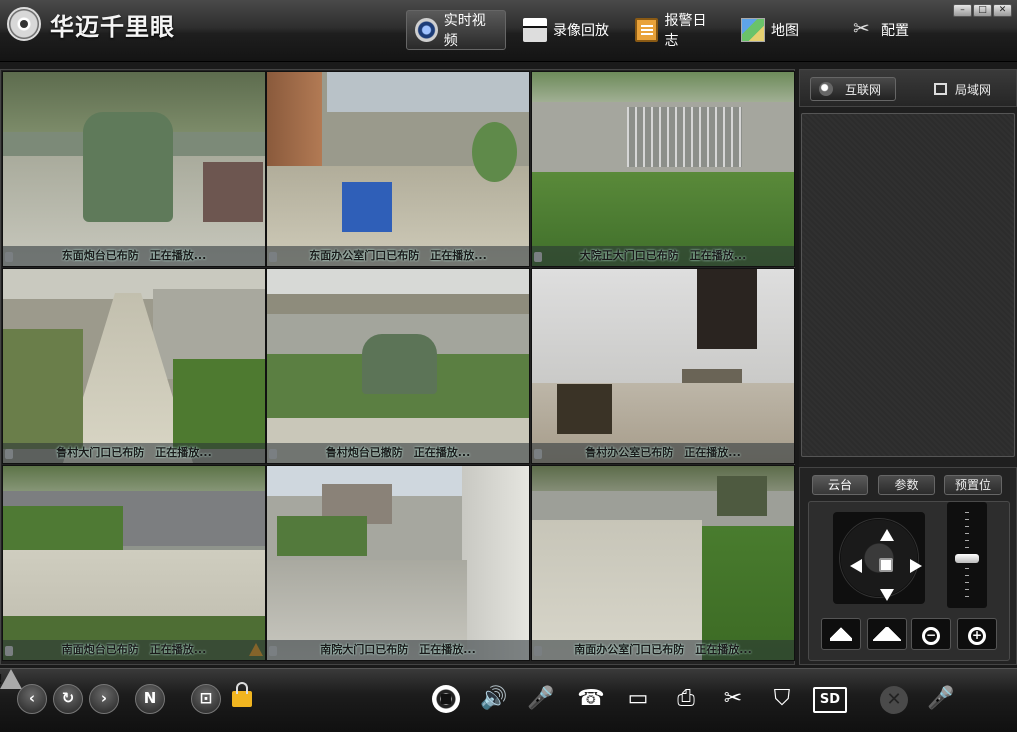  What do you see at coordinates (206, 699) in the screenshot?
I see `fullscreen-button: ⊡` at bounding box center [206, 699].